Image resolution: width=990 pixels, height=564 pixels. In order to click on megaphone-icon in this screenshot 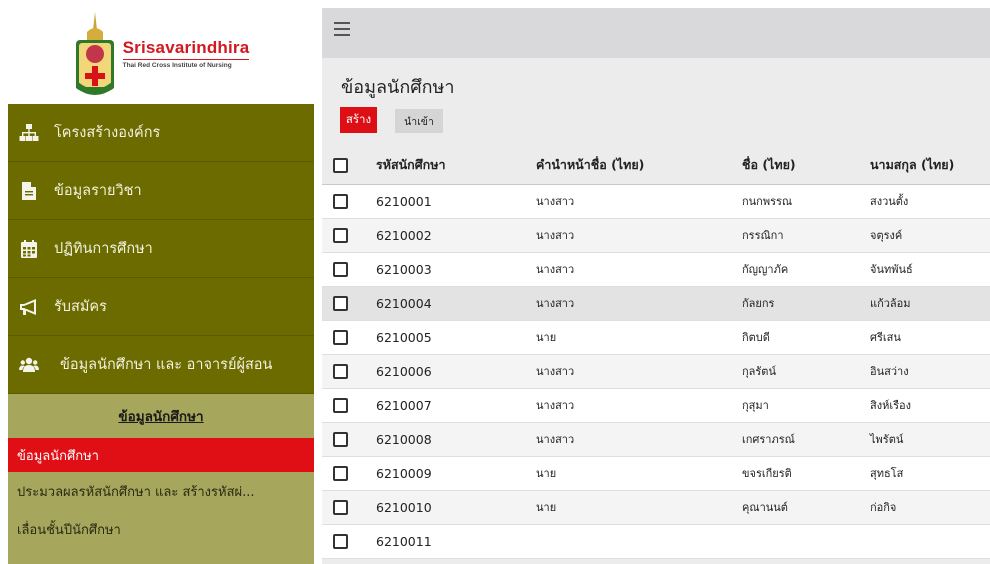, I will do `click(29, 307)`.